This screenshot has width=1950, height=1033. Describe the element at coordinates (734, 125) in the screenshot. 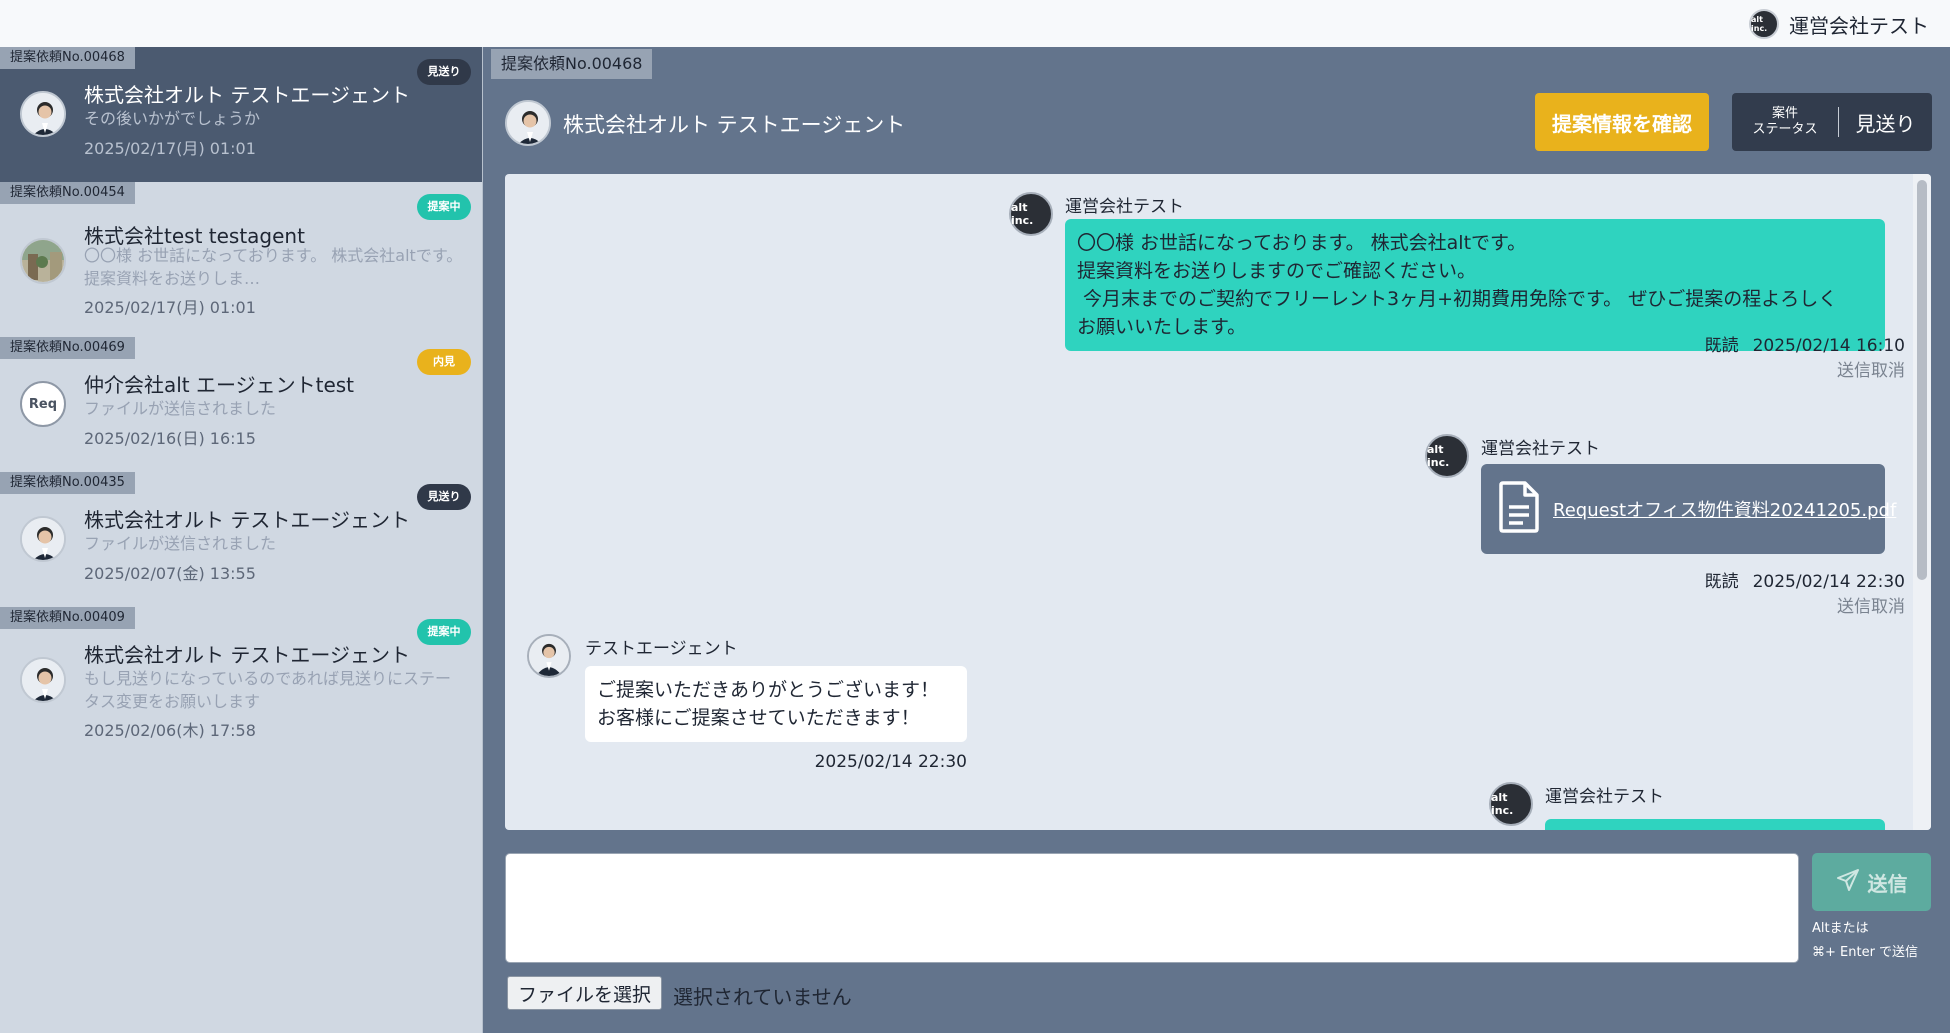

I see `chat-title: 株式会社オルト テストエージェント` at that location.